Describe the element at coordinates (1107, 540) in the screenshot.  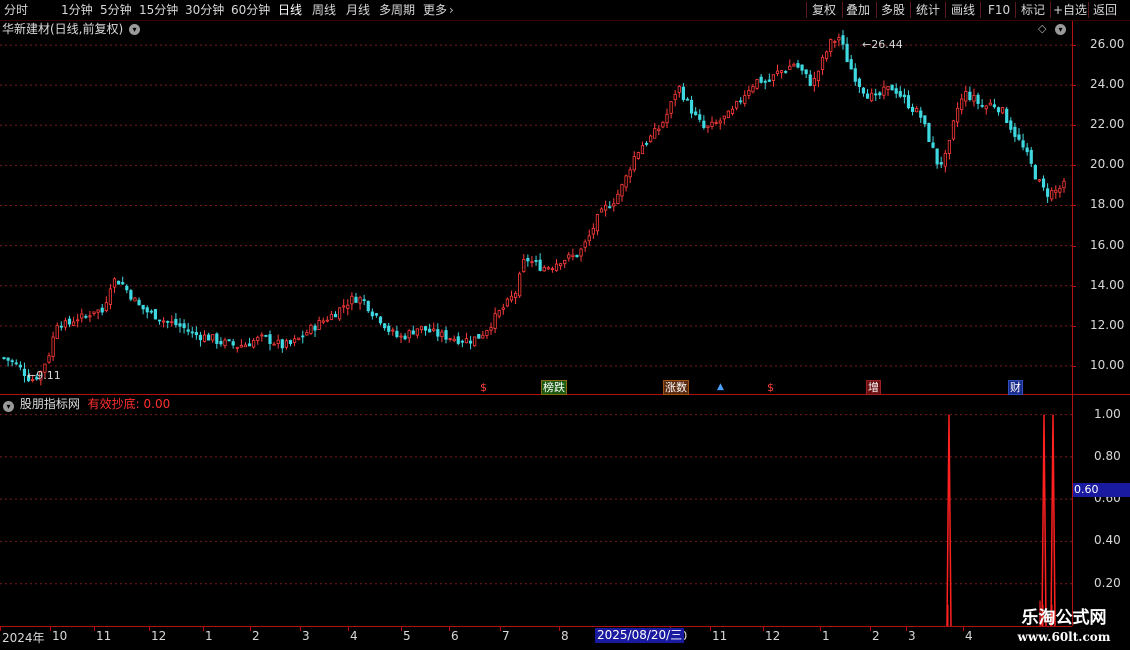
I see `indicator-tick-label: 0.40` at that location.